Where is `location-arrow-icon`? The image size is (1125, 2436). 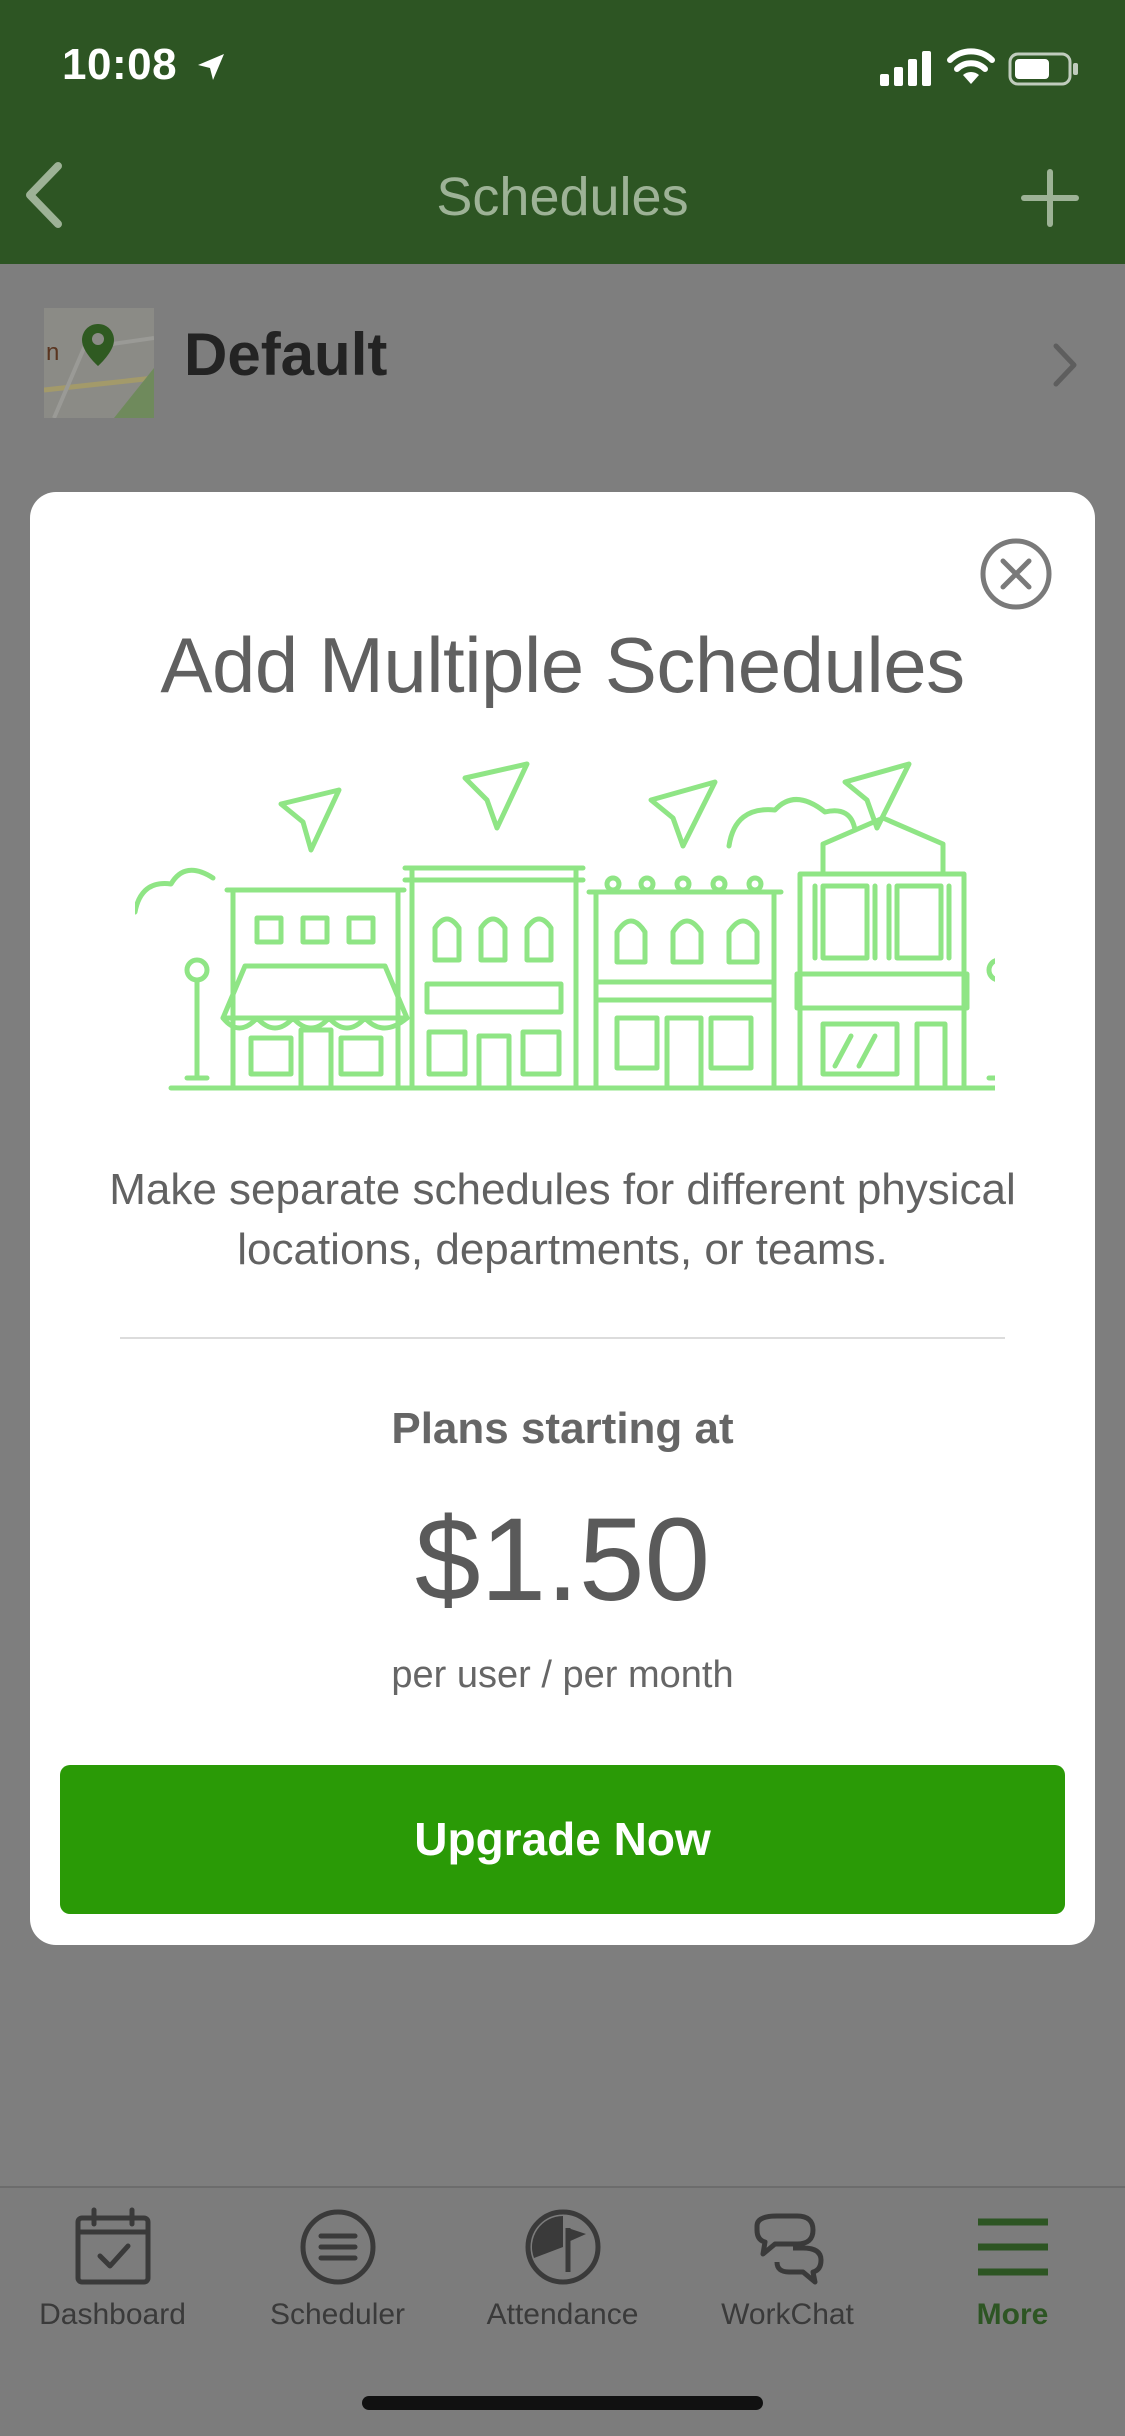 location-arrow-icon is located at coordinates (211, 67).